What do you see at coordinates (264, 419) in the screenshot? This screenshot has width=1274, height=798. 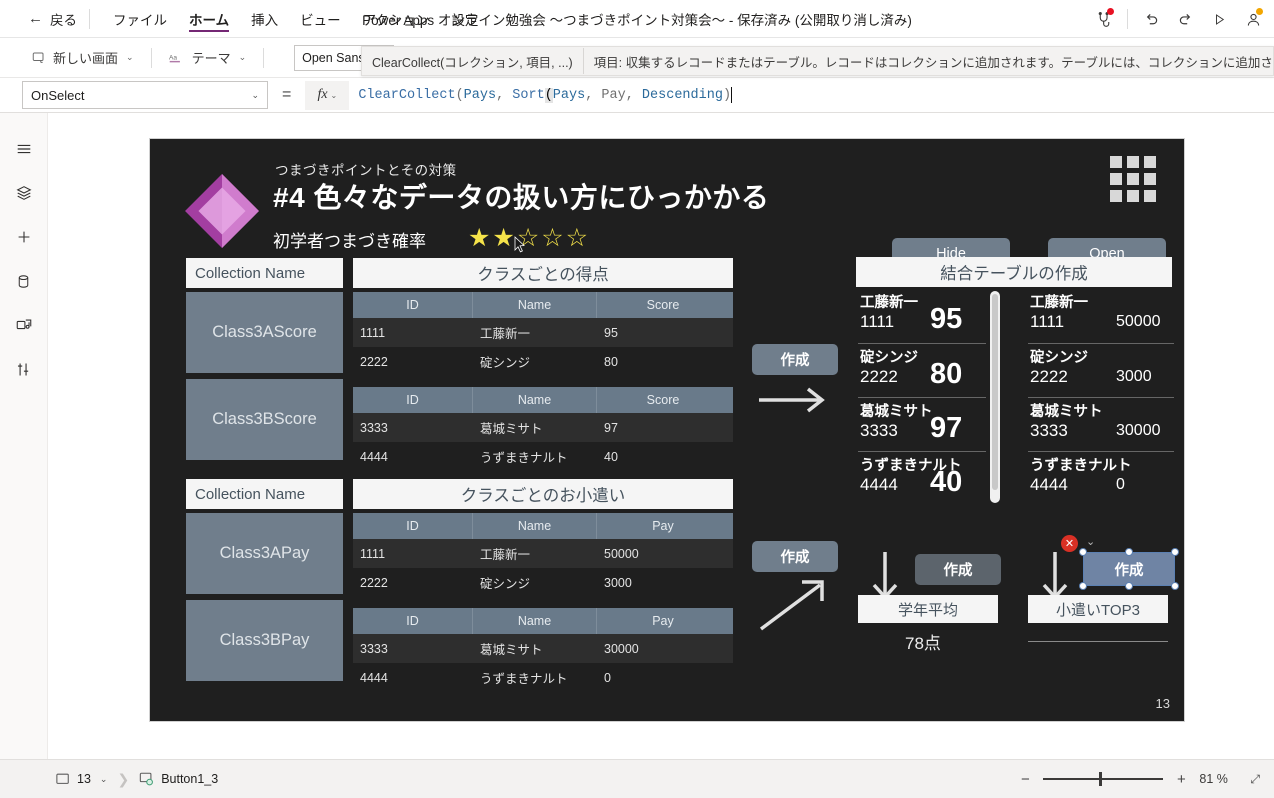 I see `collection-name-class3bscore: Class3BScore` at bounding box center [264, 419].